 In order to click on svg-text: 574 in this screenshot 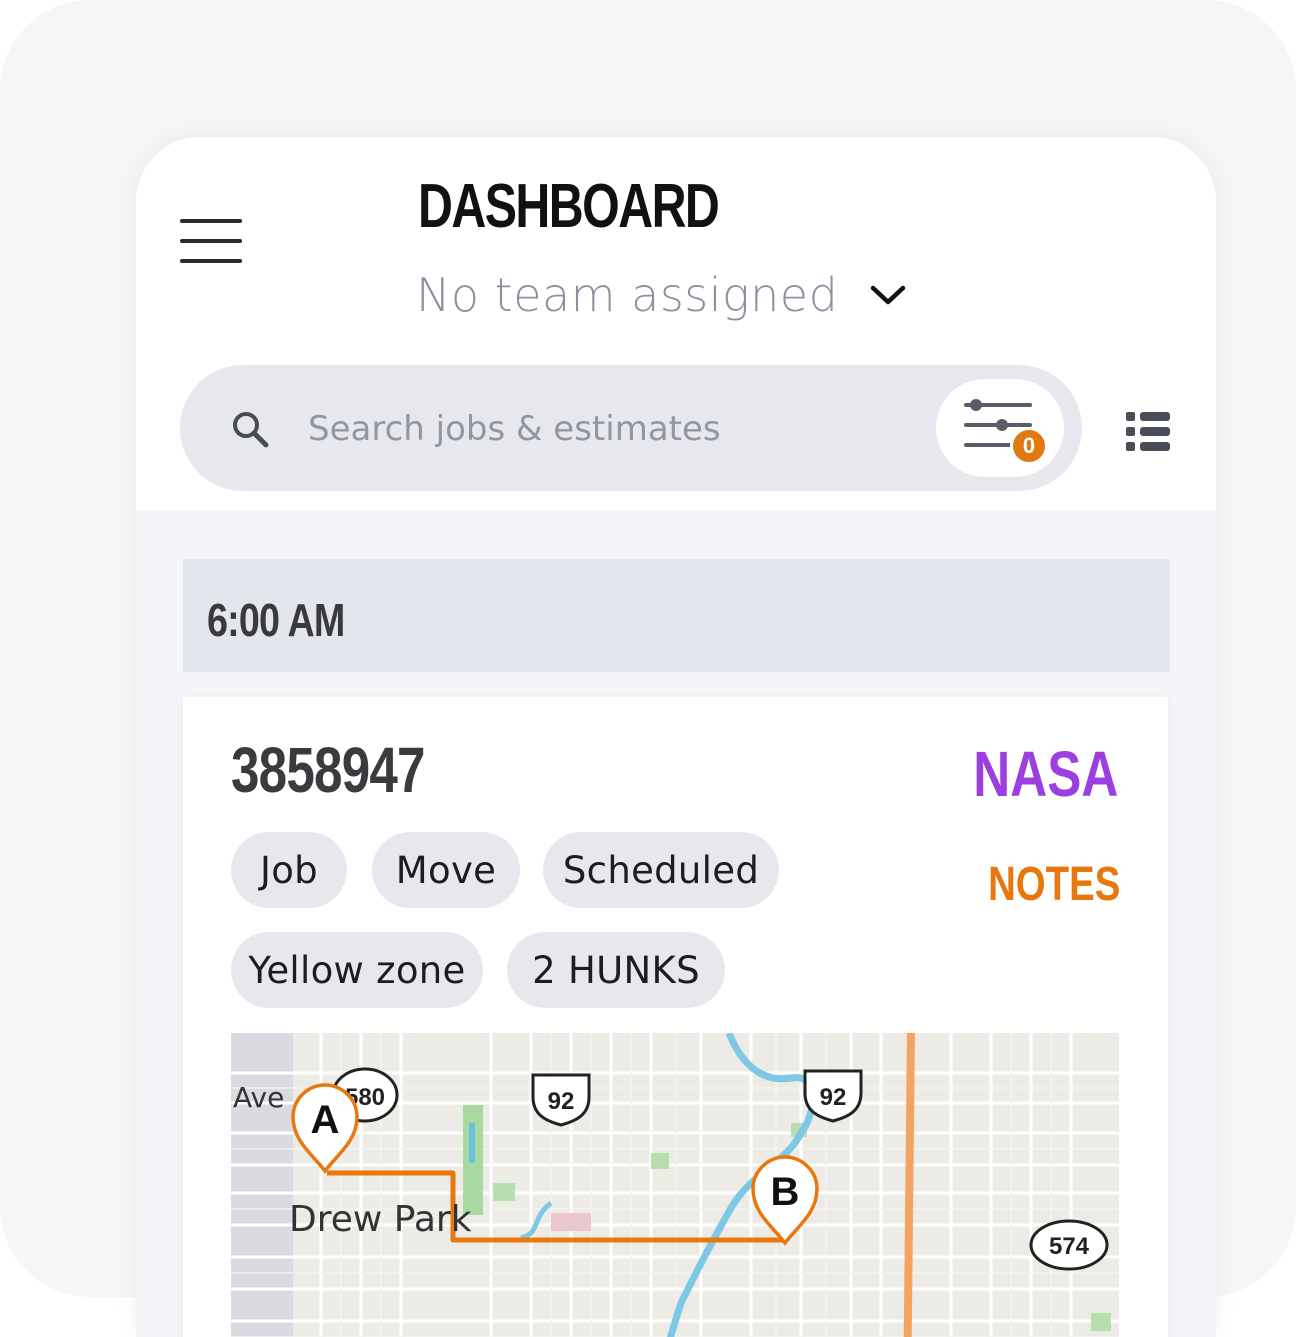, I will do `click(1069, 1246)`.